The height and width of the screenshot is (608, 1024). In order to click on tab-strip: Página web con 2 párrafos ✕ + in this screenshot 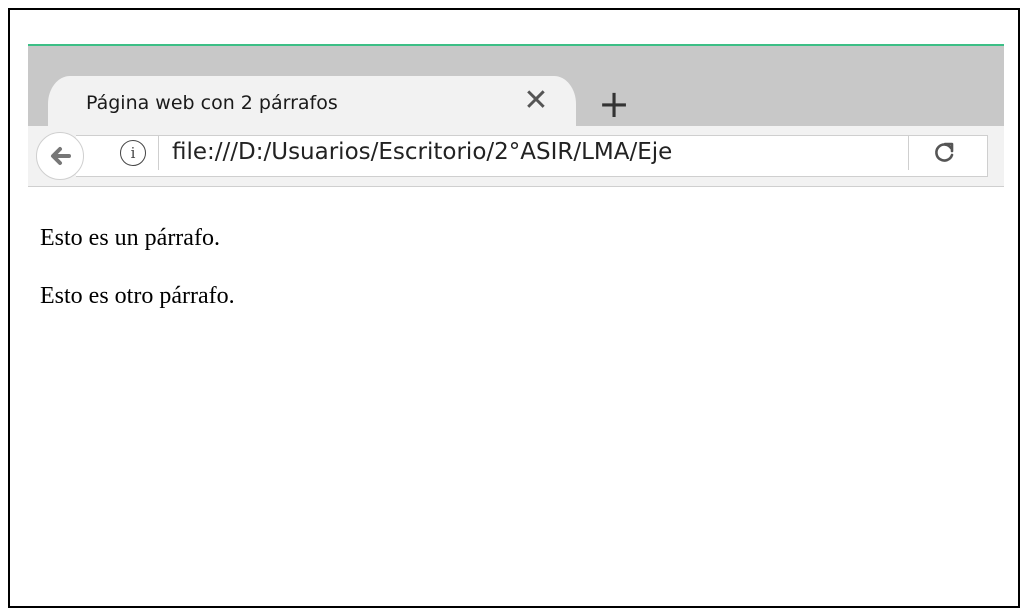, I will do `click(516, 87)`.